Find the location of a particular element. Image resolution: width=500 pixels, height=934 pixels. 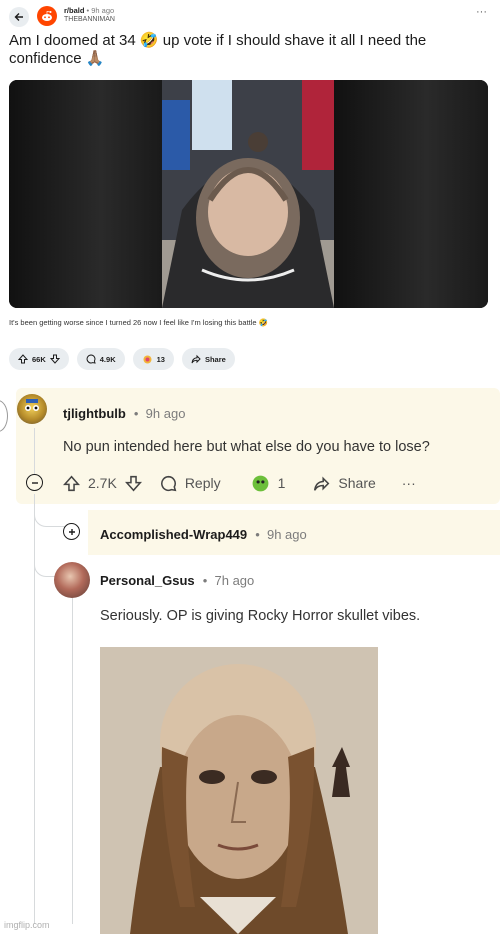

comment-upvote-count: 2.7K is located at coordinates (102, 483).